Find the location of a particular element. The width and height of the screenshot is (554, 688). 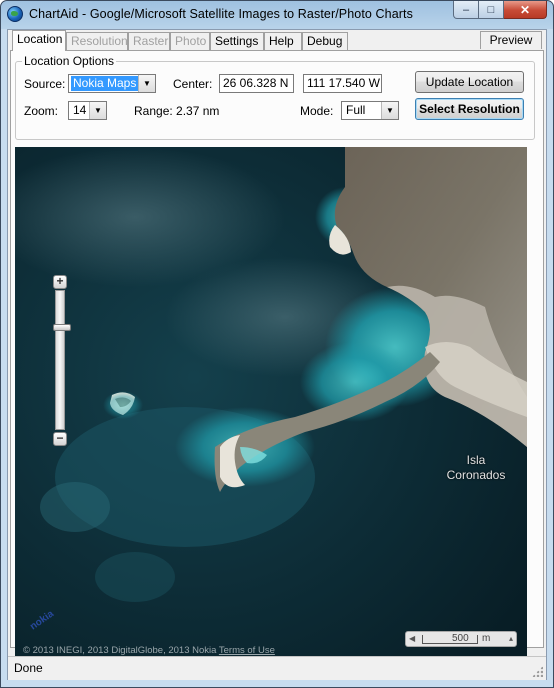

scale-value: 500 is located at coordinates (460, 638).